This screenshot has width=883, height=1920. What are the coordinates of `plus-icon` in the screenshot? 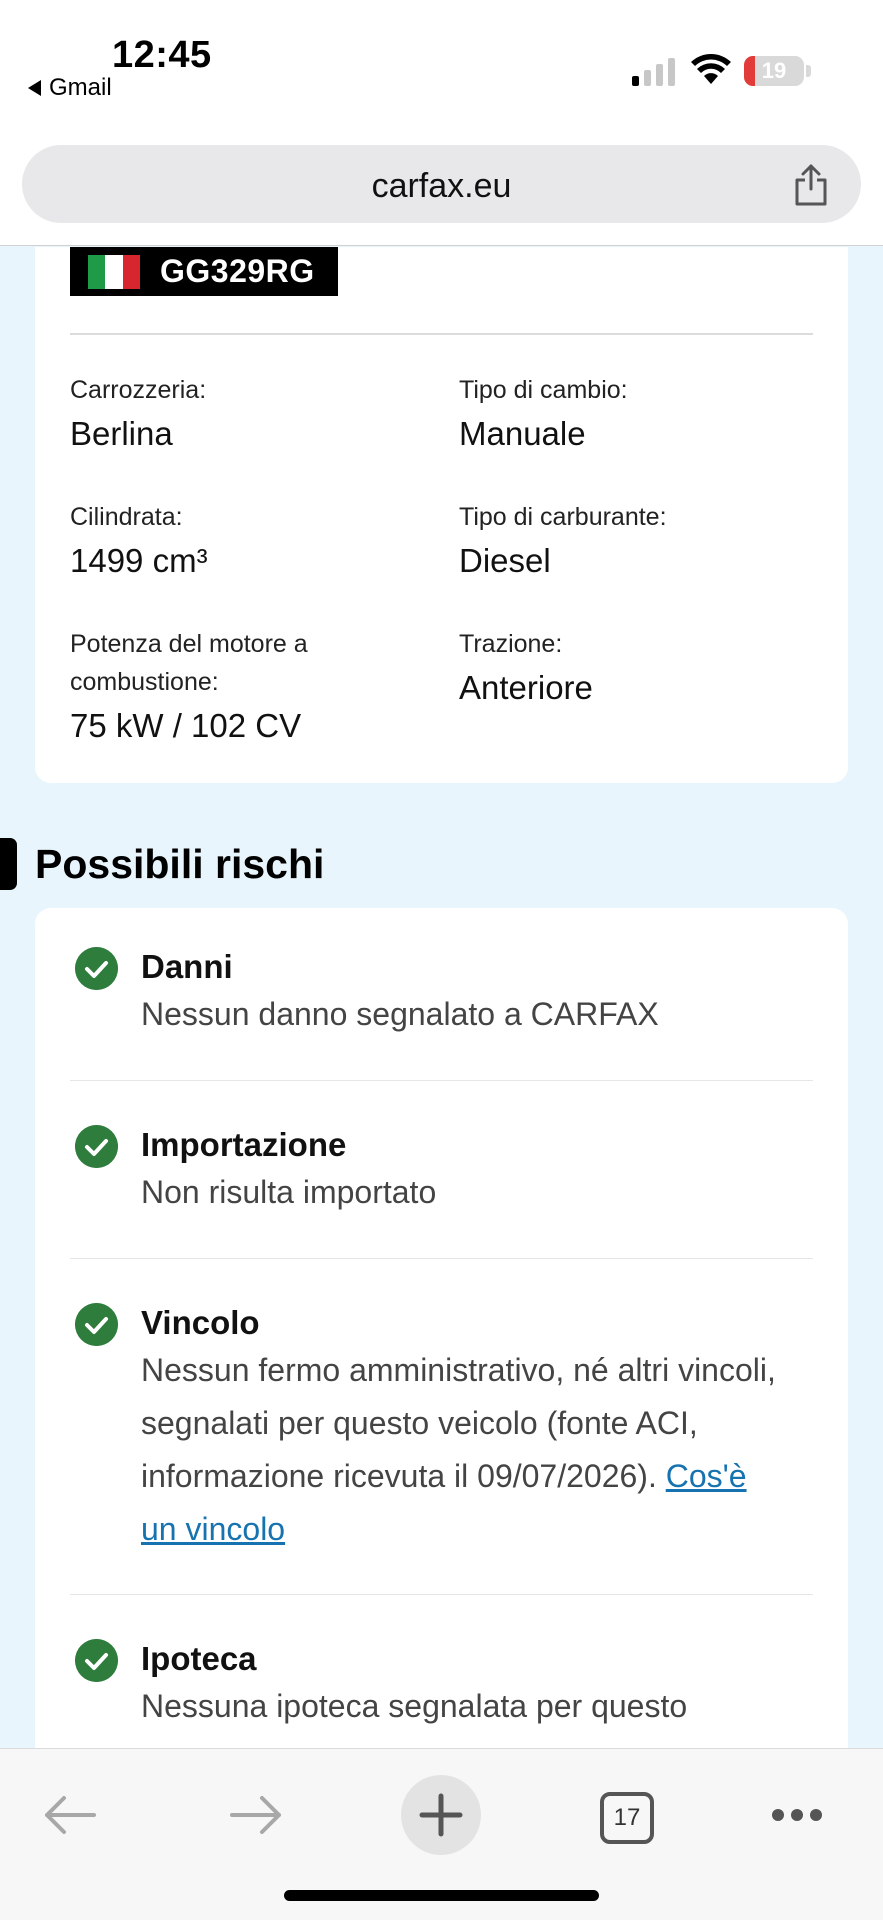 It's located at (441, 1815).